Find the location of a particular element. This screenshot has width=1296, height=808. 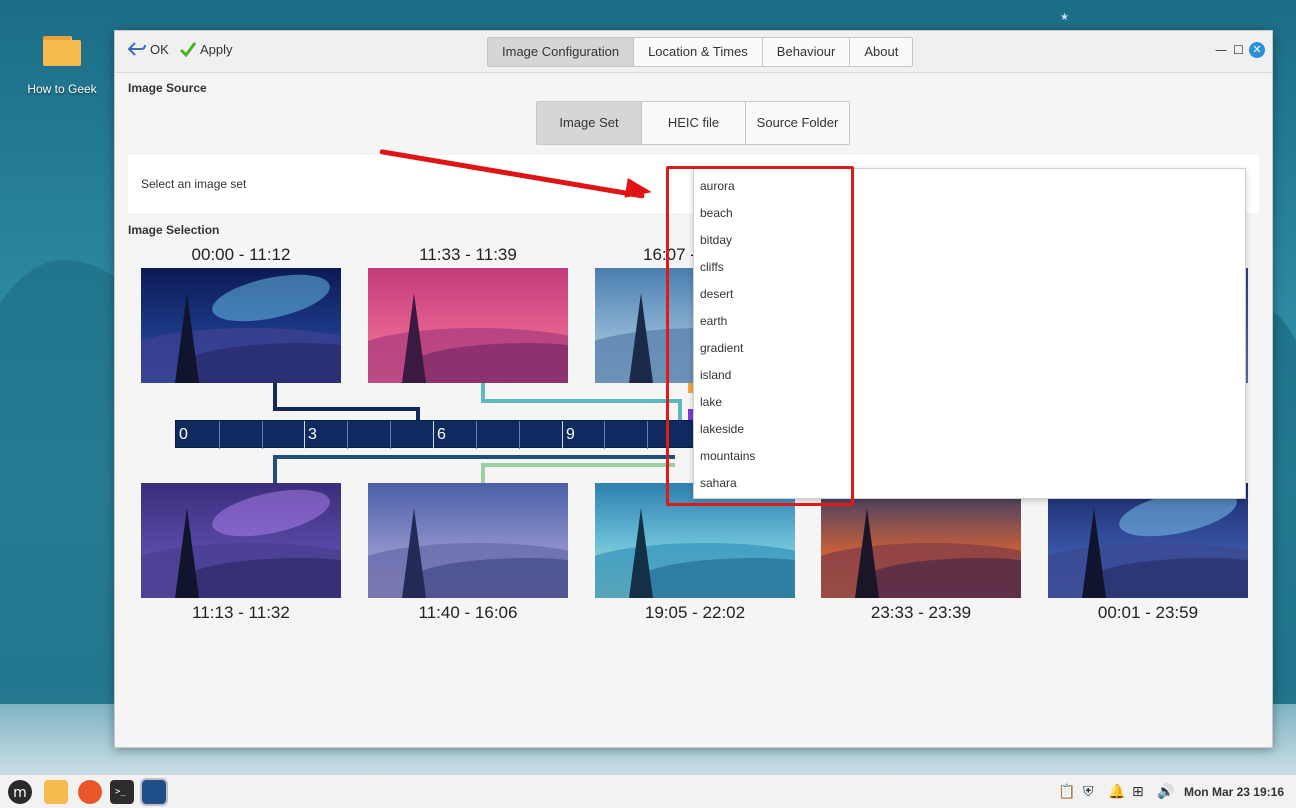

annotation-highlight-box is located at coordinates (760, 336).